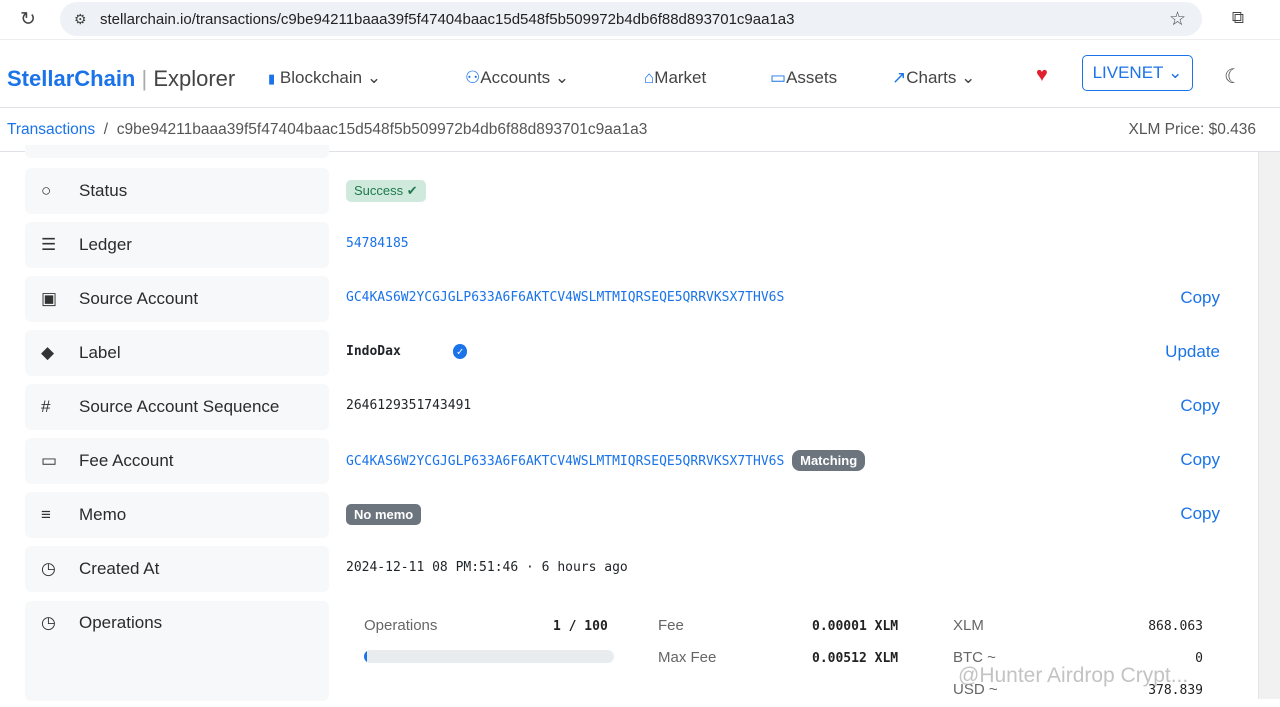 Image resolution: width=1280 pixels, height=707 pixels. I want to click on user-icon: ⚇, so click(473, 77).